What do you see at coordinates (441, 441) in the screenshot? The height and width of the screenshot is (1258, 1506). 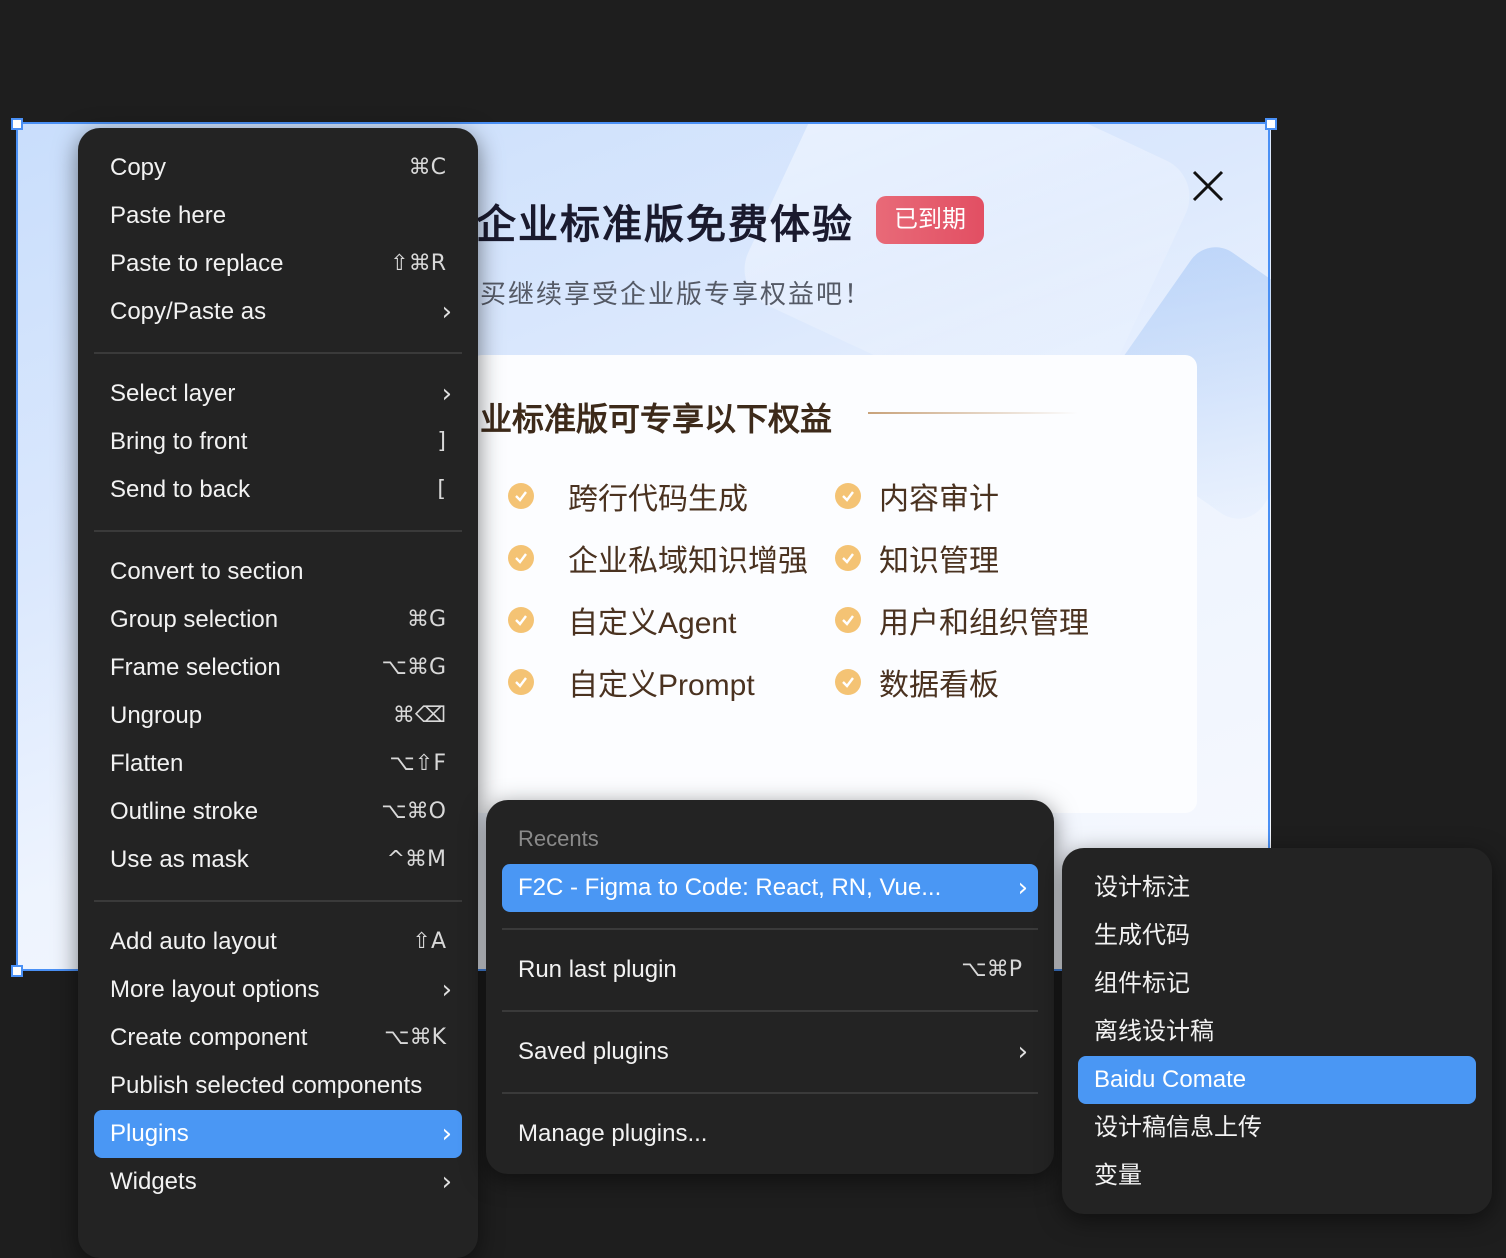 I see `shortcut-hint: ]` at bounding box center [441, 441].